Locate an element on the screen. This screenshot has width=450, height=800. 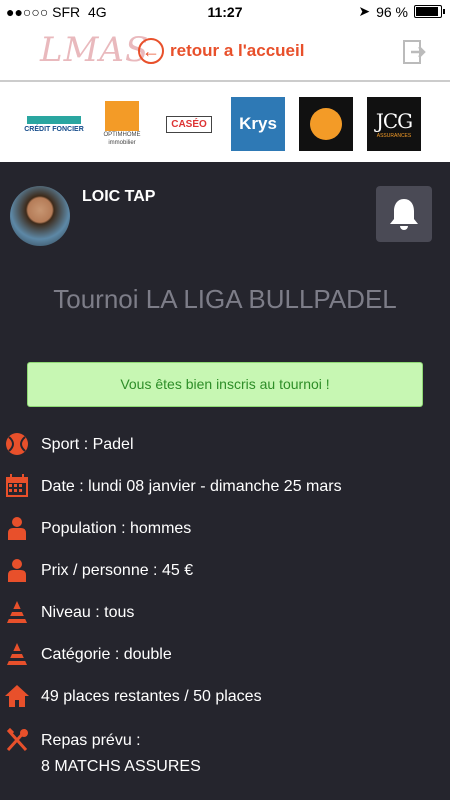
sponsor-cara is located at coordinates (326, 124).